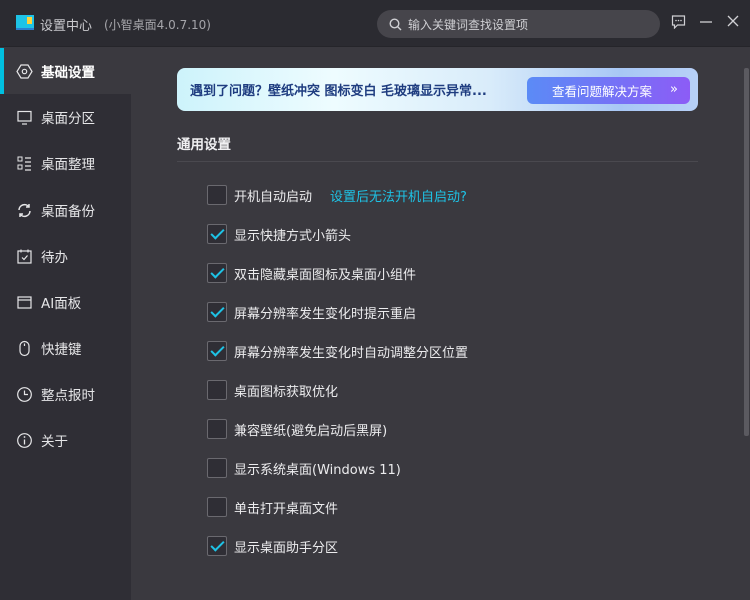  Describe the element at coordinates (157, 25) in the screenshot. I see `app-version: (小智桌面4.0.7.10)` at that location.